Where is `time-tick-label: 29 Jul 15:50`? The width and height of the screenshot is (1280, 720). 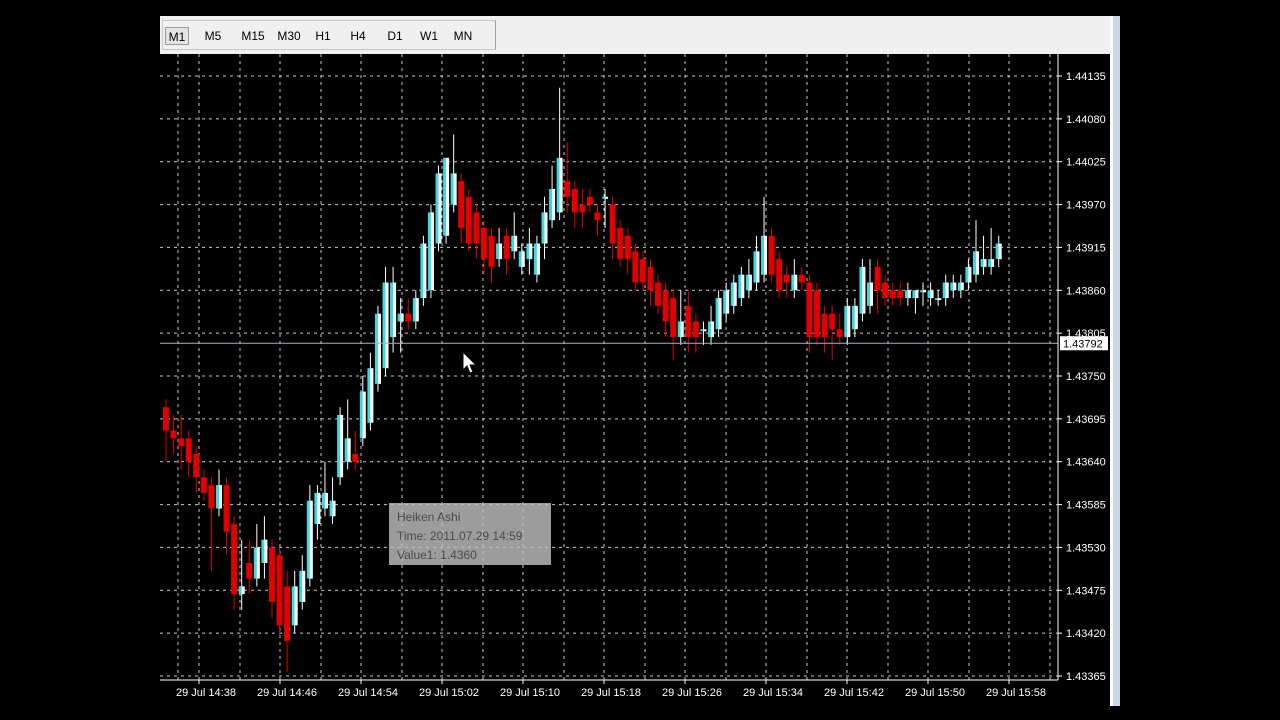 time-tick-label: 29 Jul 15:50 is located at coordinates (935, 693).